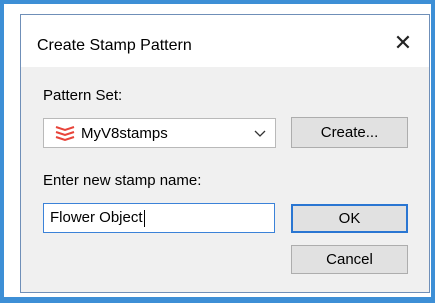  Describe the element at coordinates (2, 151) in the screenshot. I see `window-edge-left` at that location.